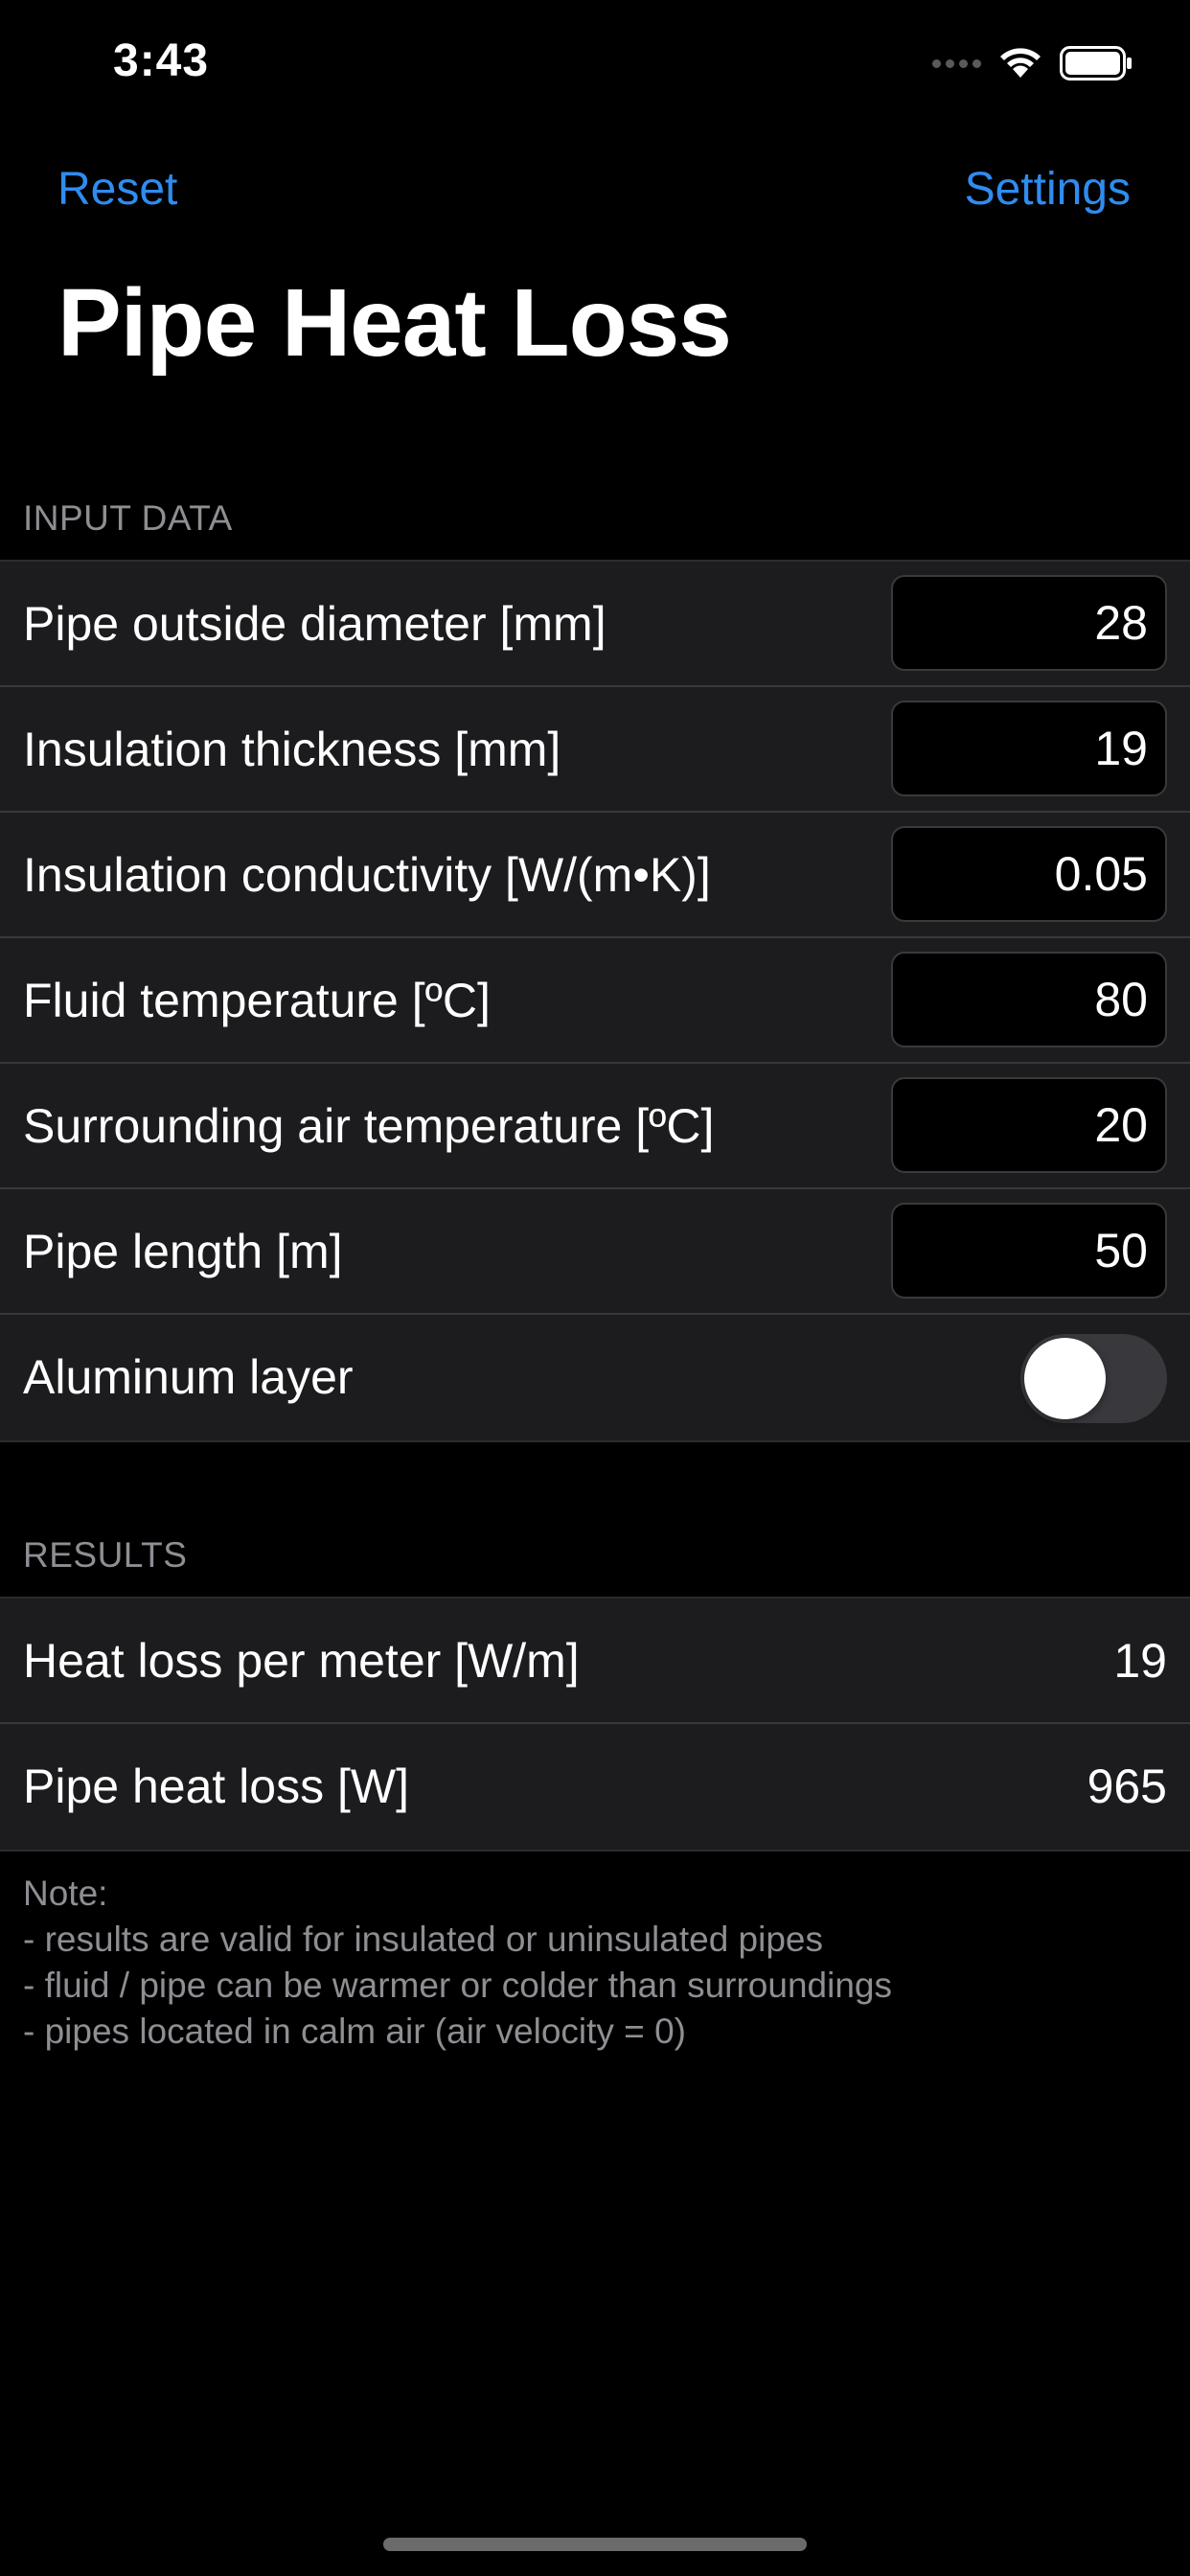 The width and height of the screenshot is (1190, 2576). I want to click on insulation-conductivity-field: 0.05, so click(1029, 874).